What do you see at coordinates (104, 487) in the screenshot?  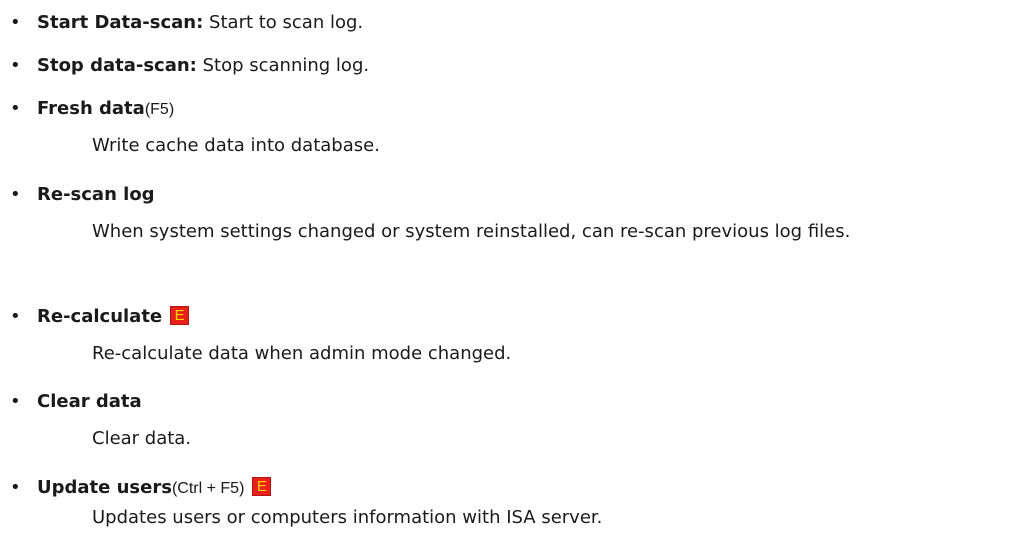 I see `item-term: Update users` at bounding box center [104, 487].